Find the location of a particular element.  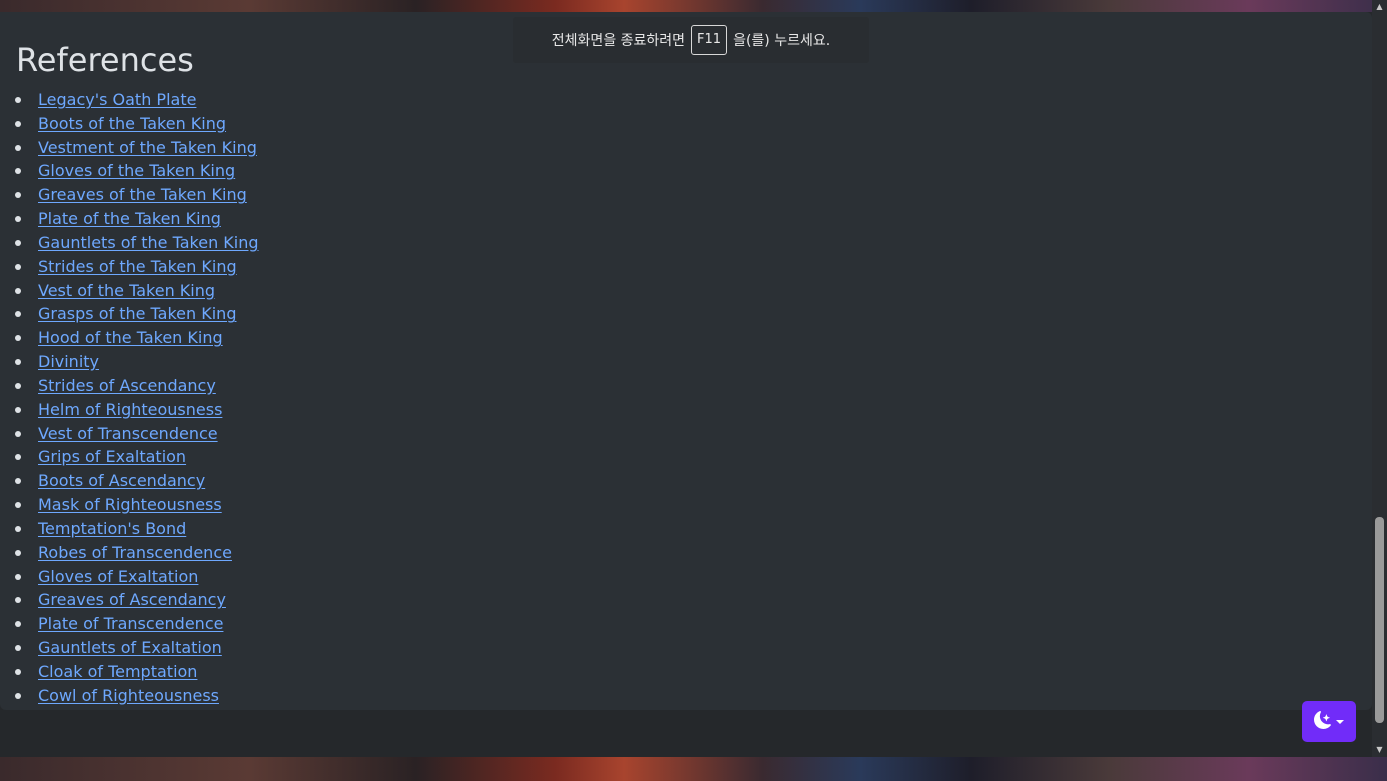

list-item: Strides of Ascendancy is located at coordinates (137, 386).